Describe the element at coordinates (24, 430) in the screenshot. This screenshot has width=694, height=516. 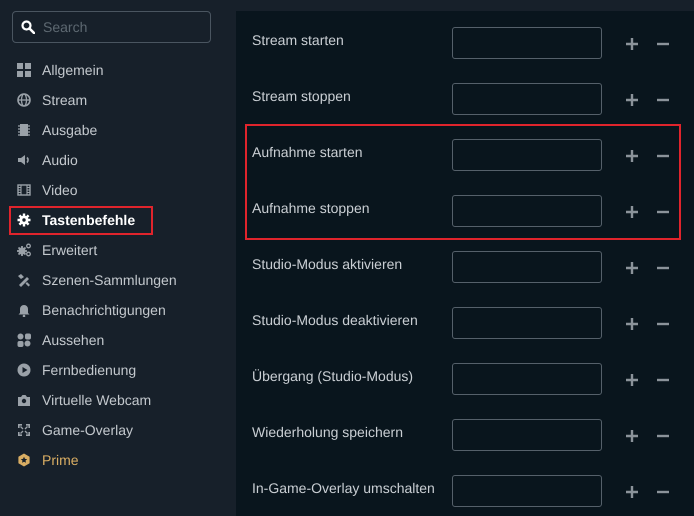
I see `expand-icon` at that location.